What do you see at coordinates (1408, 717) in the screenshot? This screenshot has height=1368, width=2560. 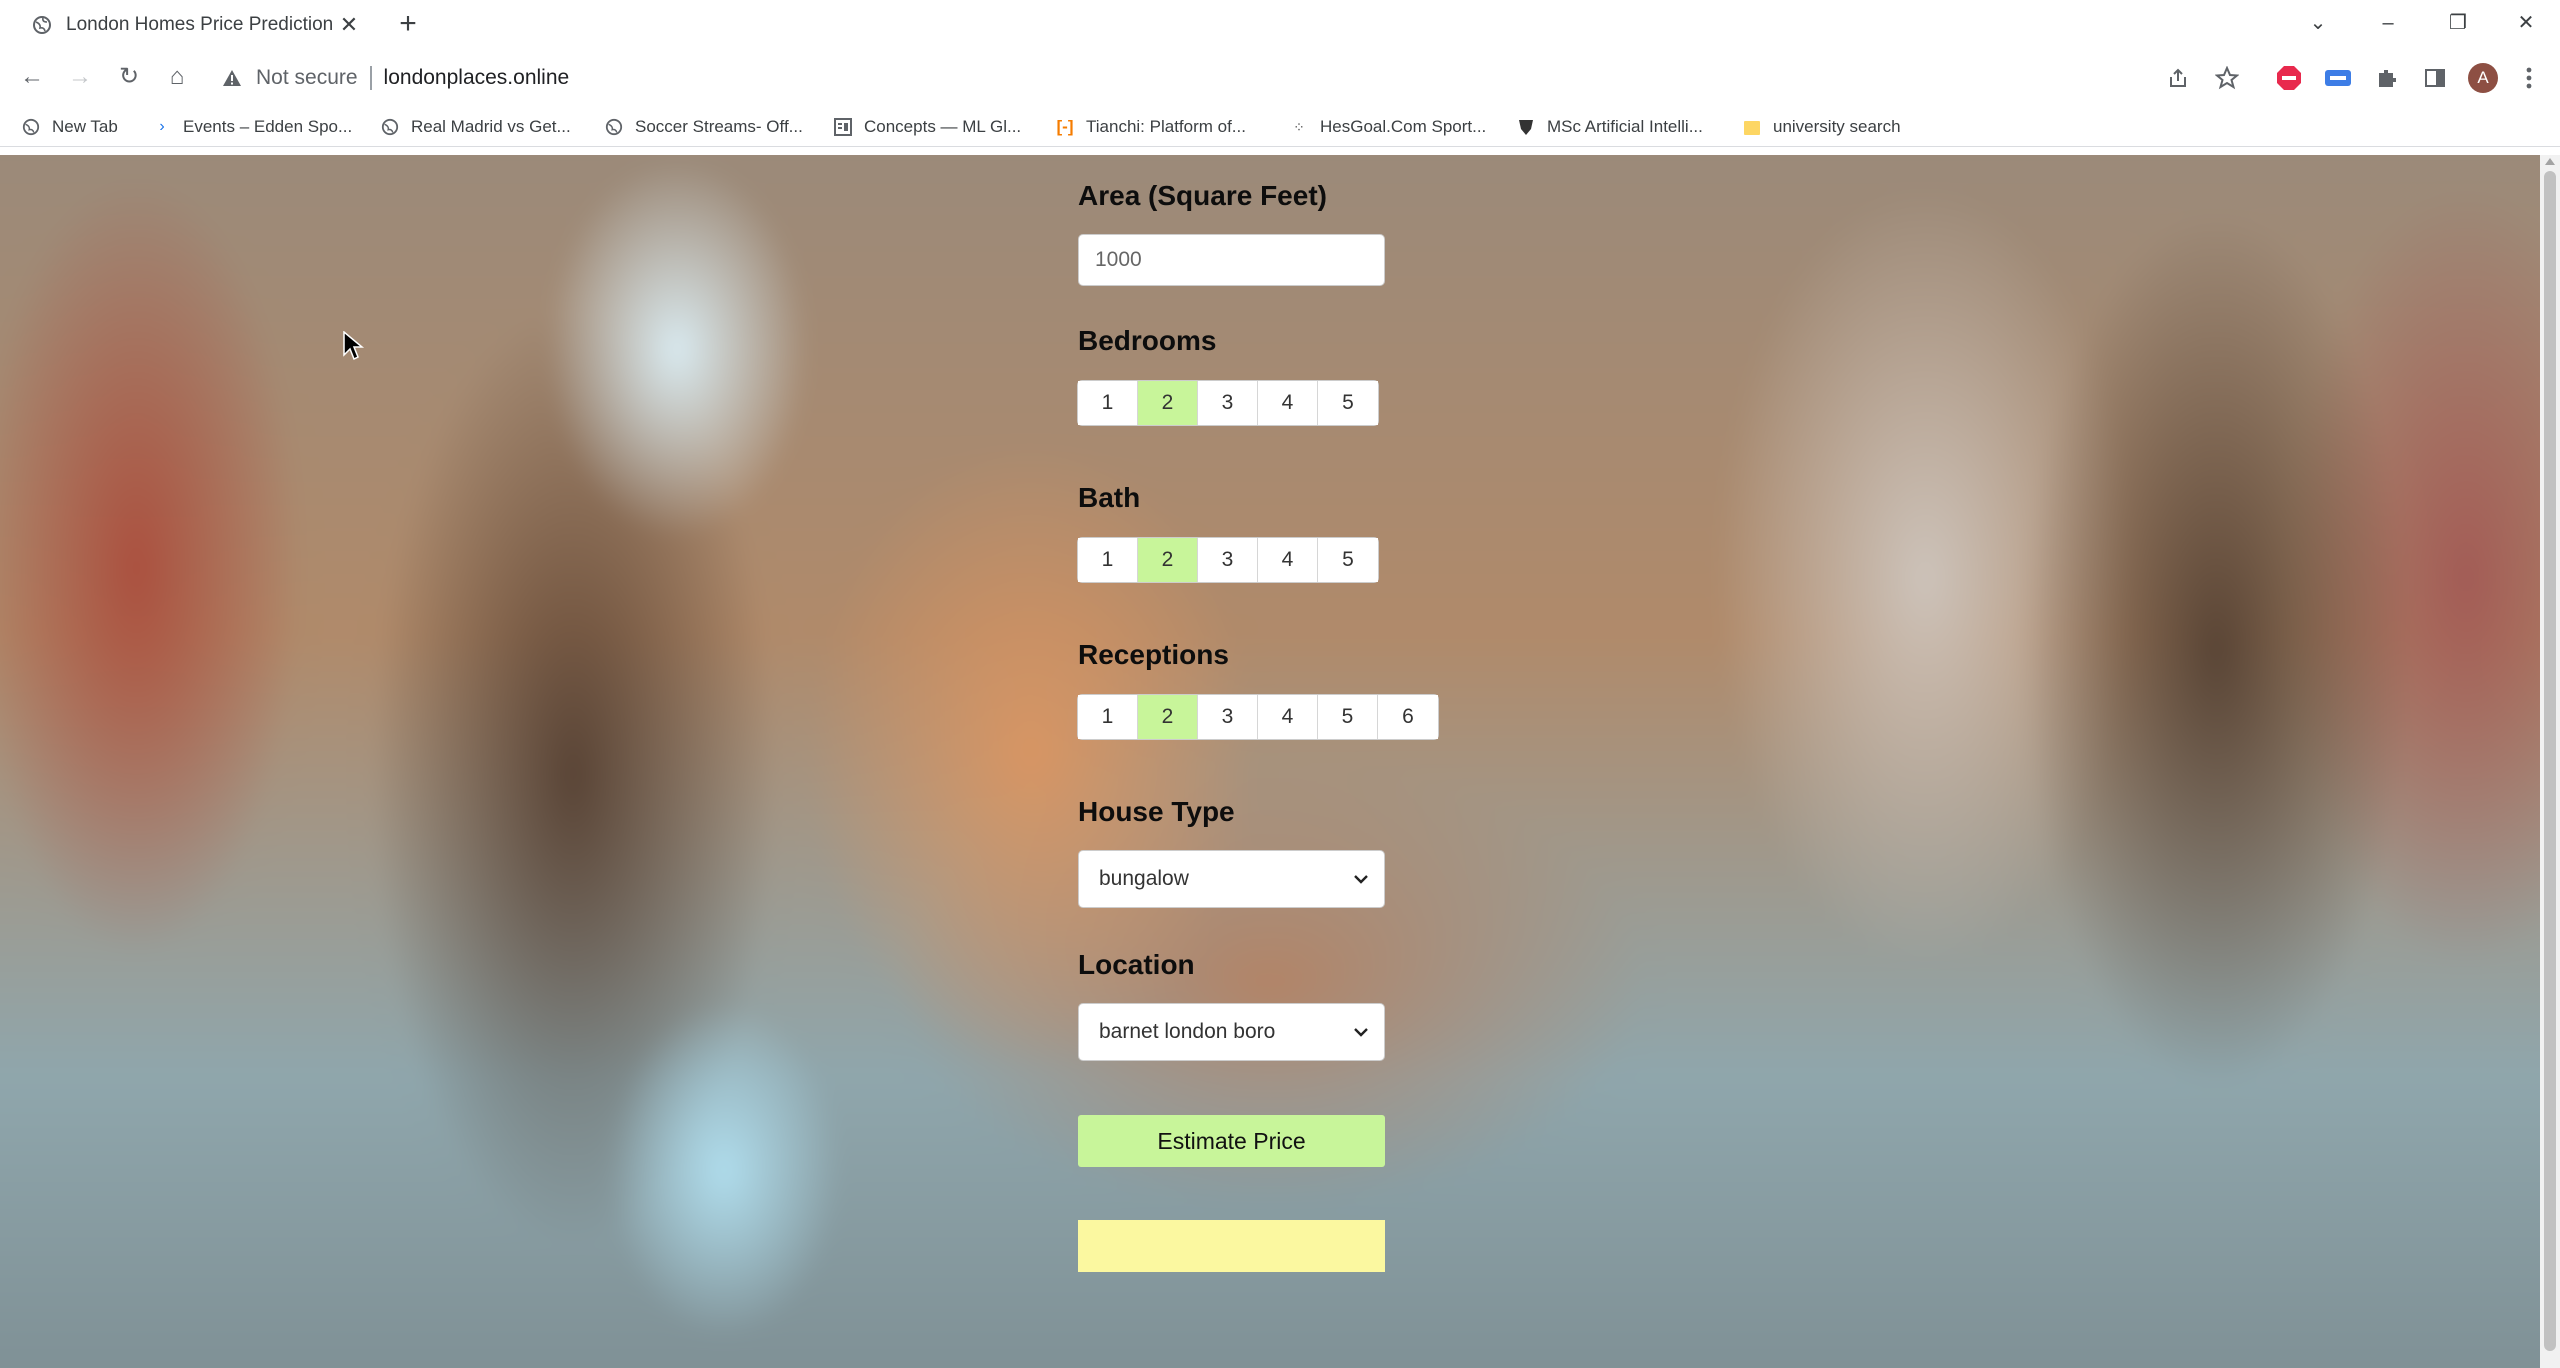 I see `receptions-option-6: 6` at bounding box center [1408, 717].